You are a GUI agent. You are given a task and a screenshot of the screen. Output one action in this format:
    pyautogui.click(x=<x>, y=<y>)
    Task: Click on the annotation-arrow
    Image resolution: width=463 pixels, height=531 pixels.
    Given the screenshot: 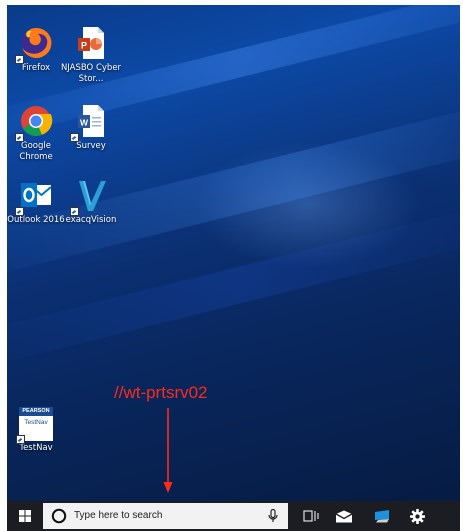 What is the action you would take?
    pyautogui.click(x=168, y=450)
    